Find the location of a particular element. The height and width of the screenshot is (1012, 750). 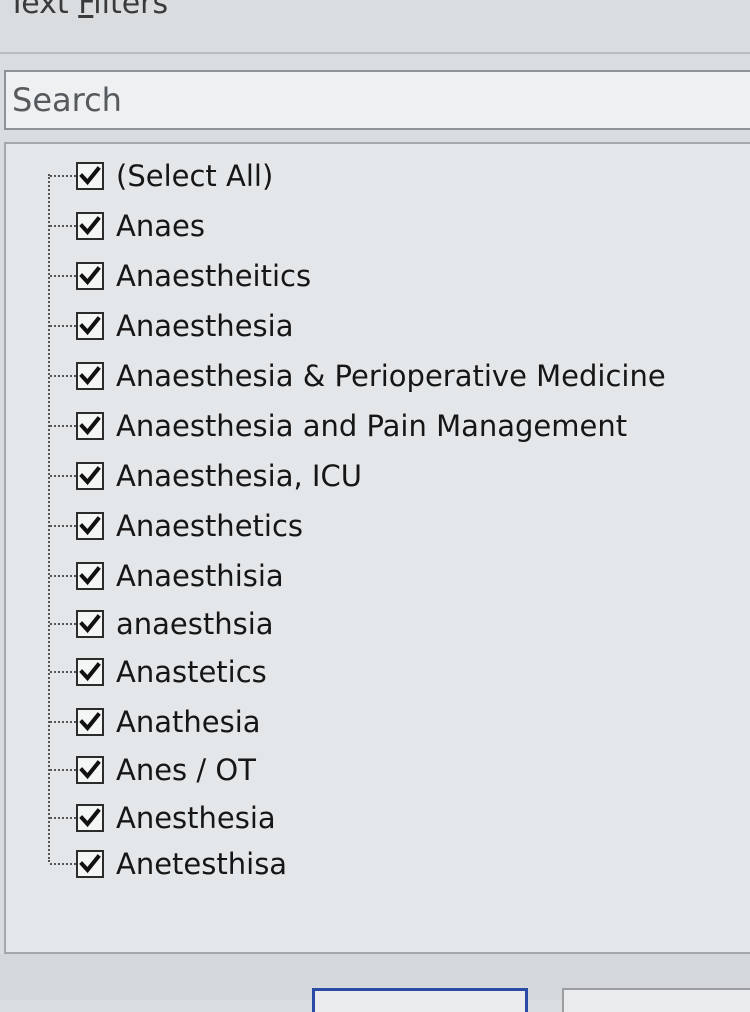

search-input is located at coordinates (378, 100).